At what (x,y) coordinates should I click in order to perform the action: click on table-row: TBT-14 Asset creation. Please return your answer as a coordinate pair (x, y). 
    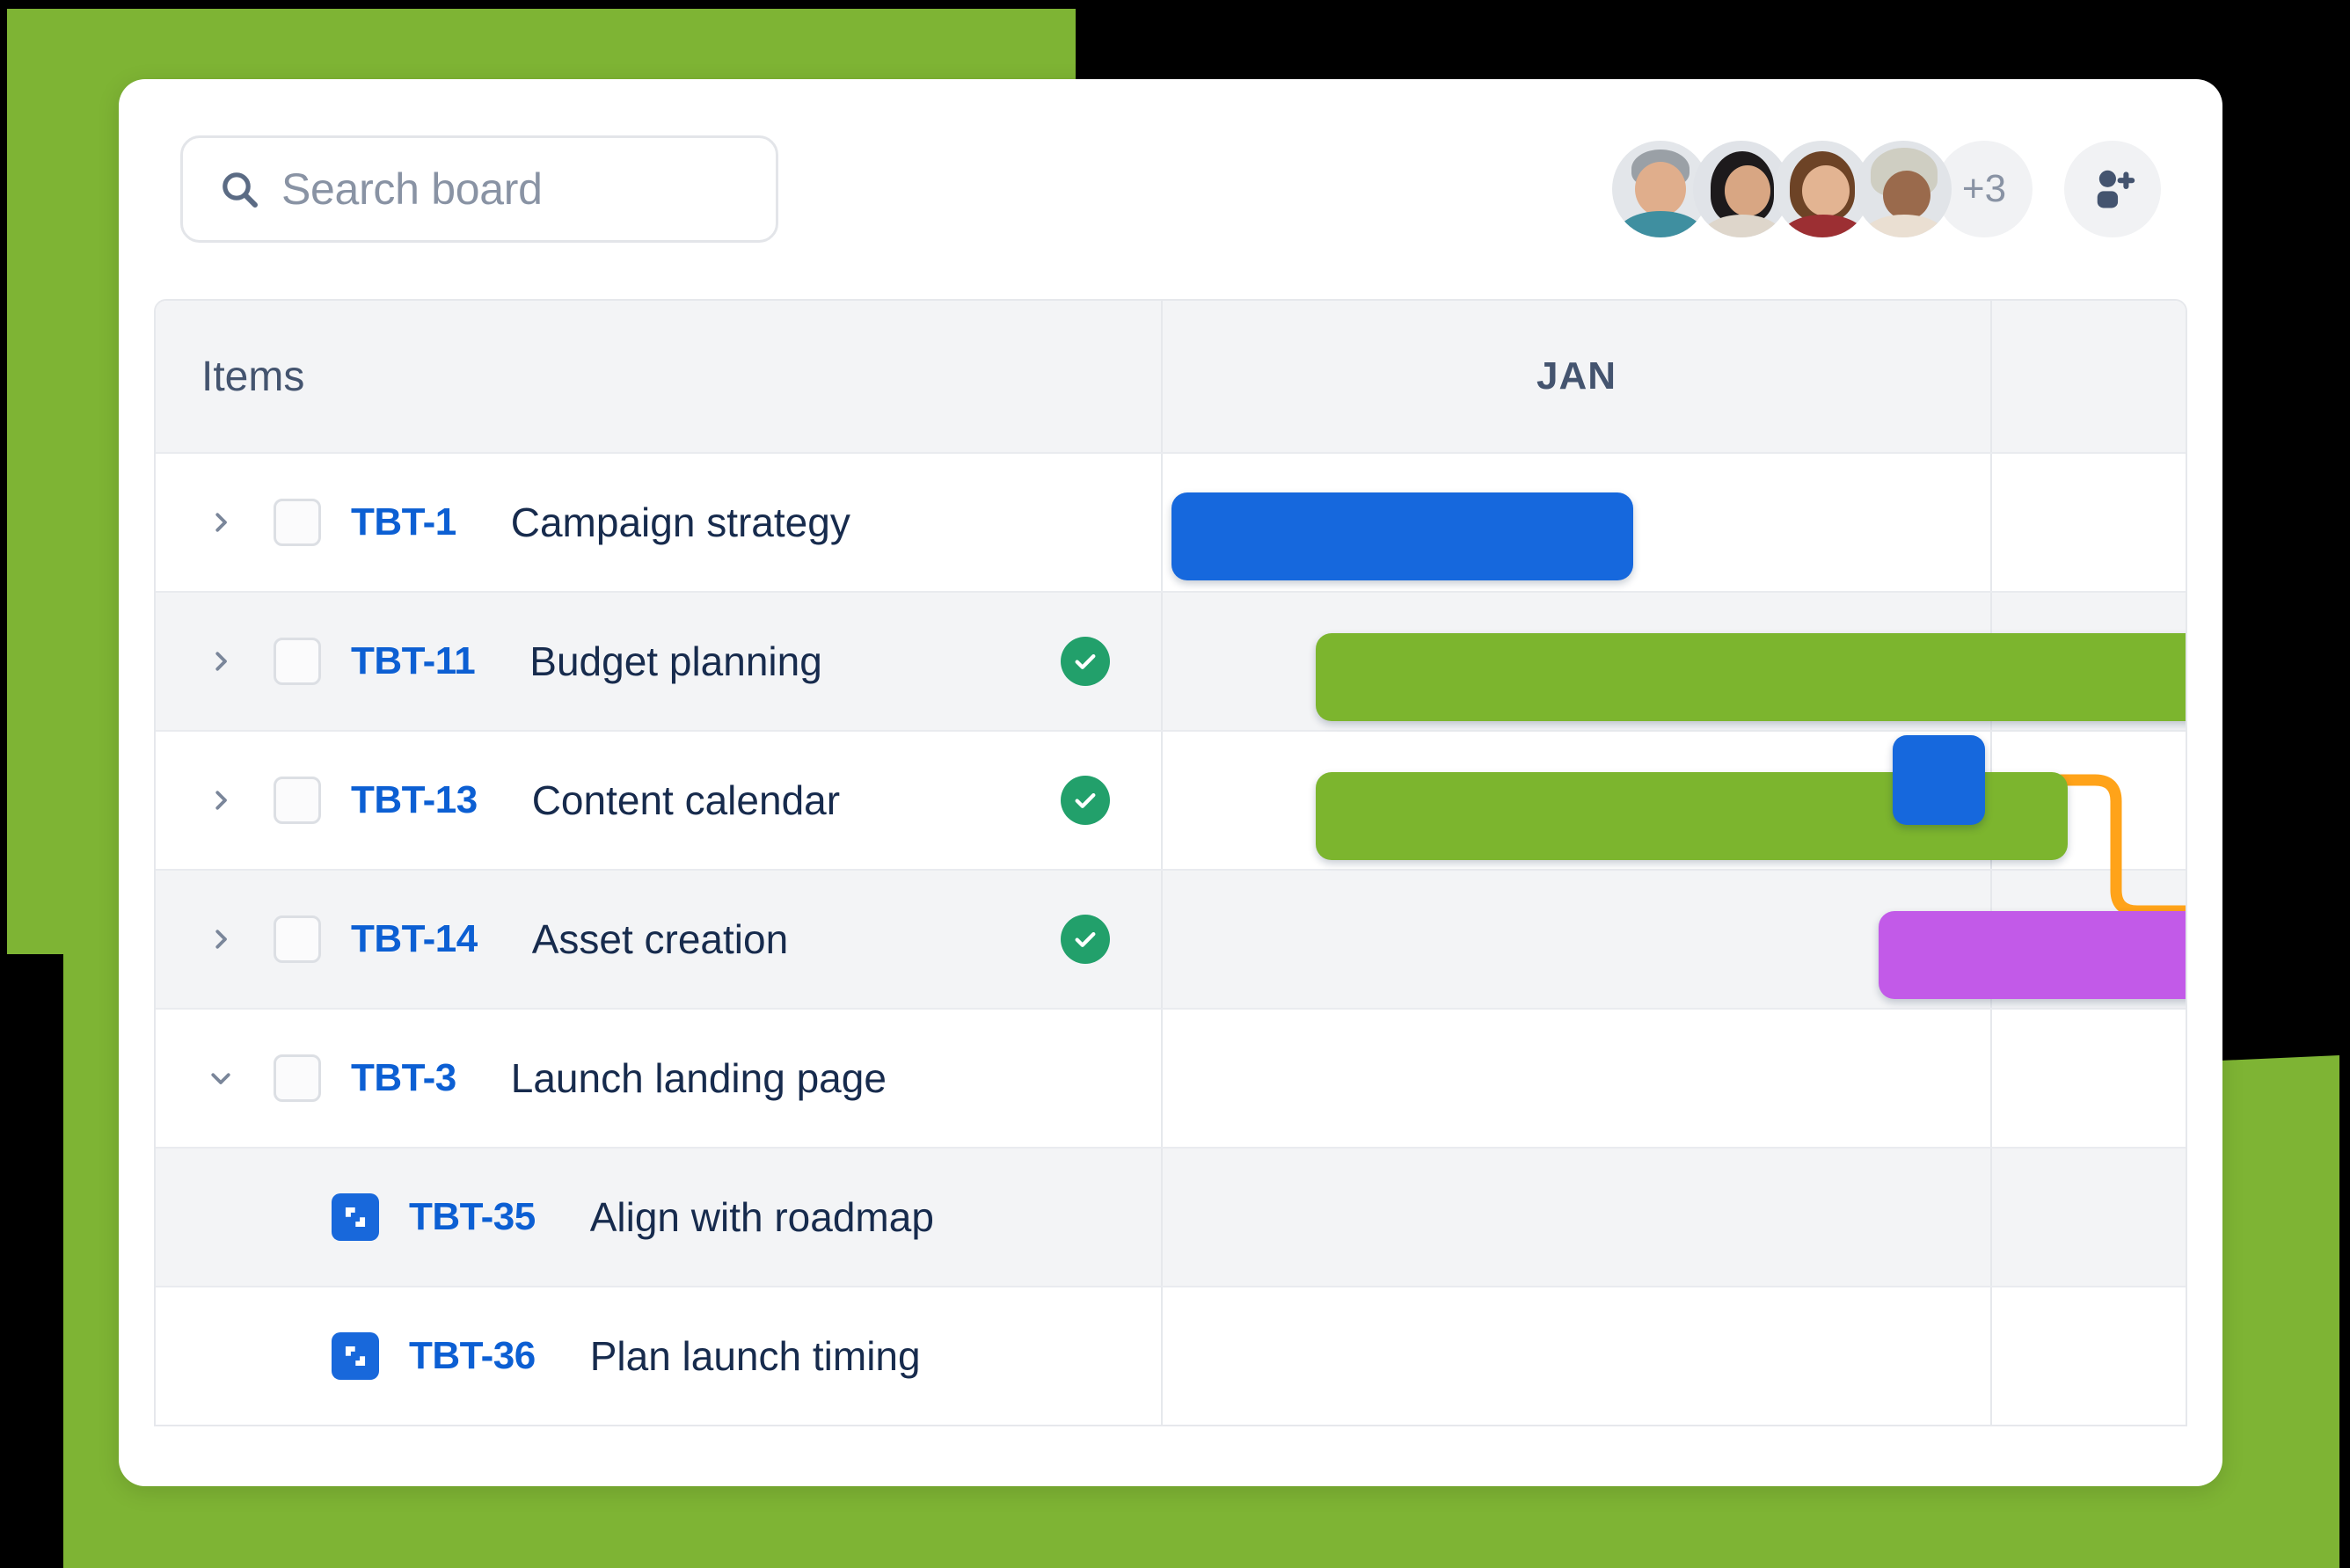
    Looking at the image, I should click on (1171, 938).